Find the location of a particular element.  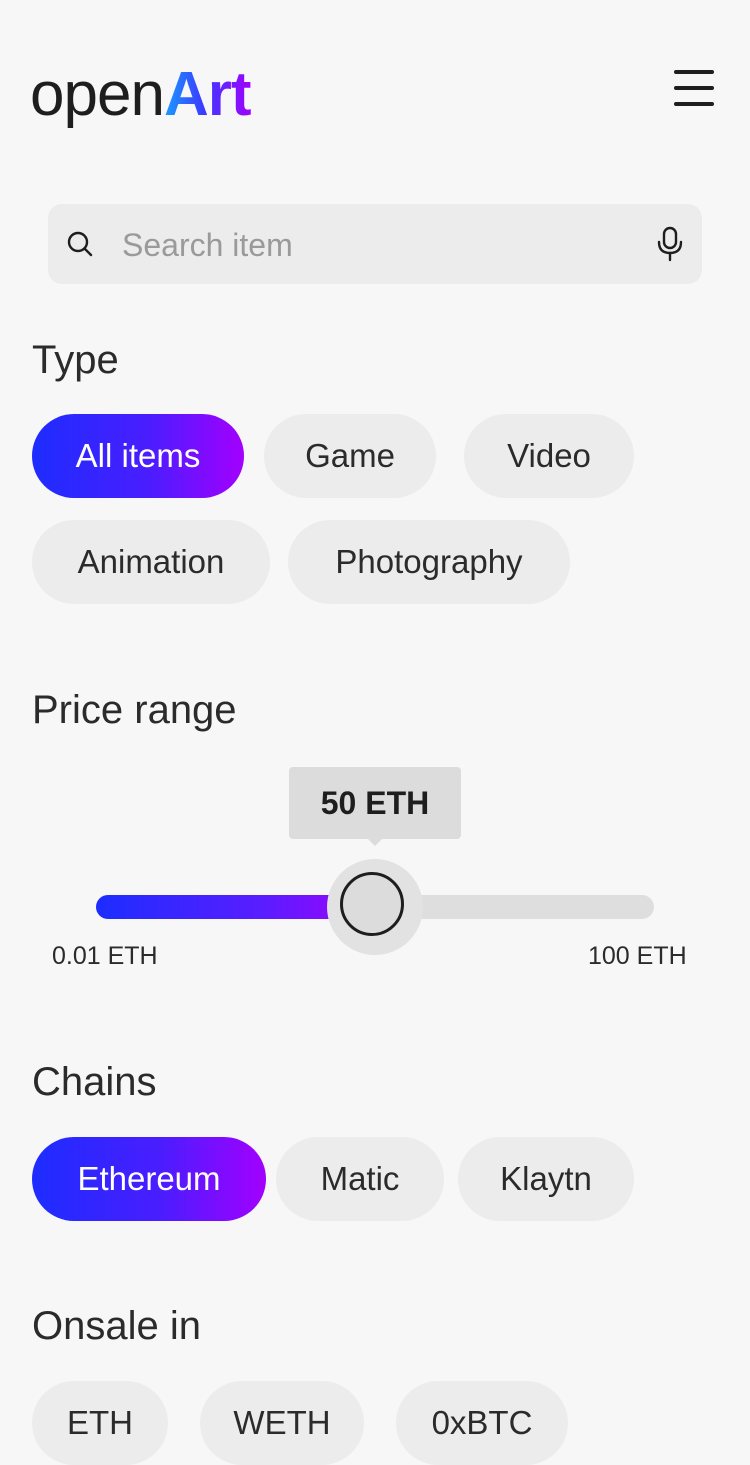

type-chip-all-items: All items is located at coordinates (138, 456).